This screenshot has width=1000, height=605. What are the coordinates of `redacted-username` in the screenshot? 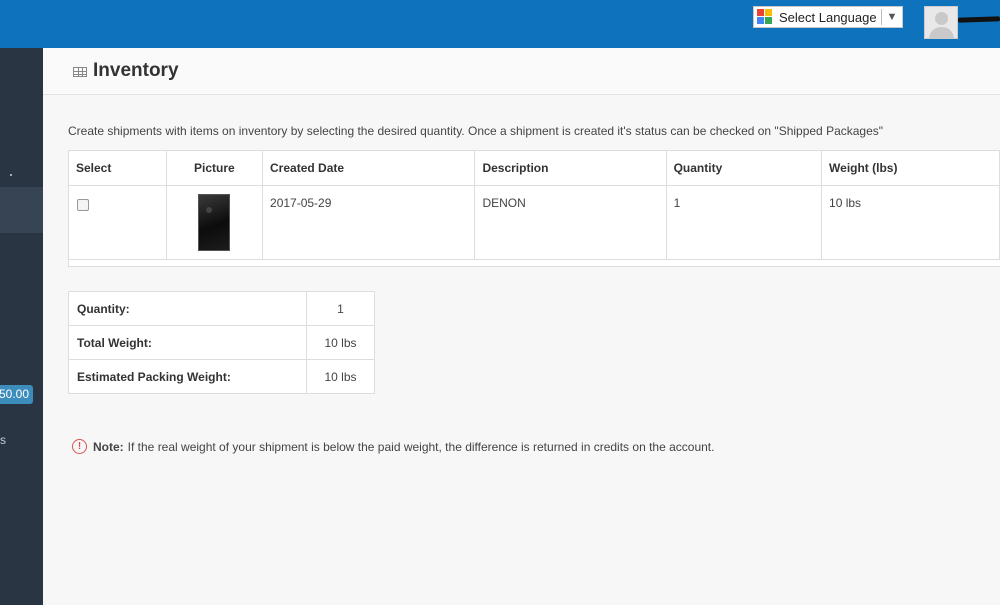 It's located at (978, 19).